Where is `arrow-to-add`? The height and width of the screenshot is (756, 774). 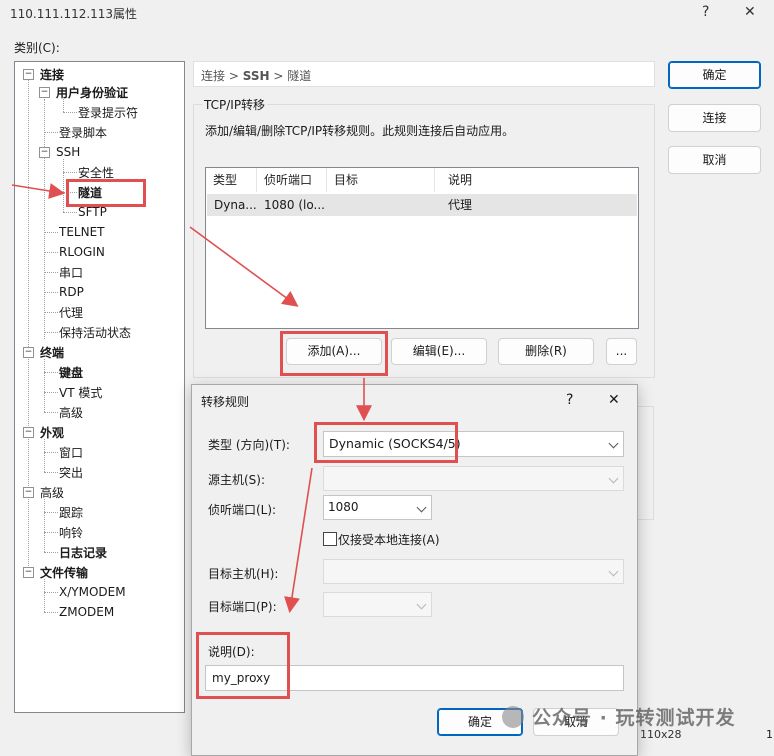
arrow-to-add is located at coordinates (244, 266).